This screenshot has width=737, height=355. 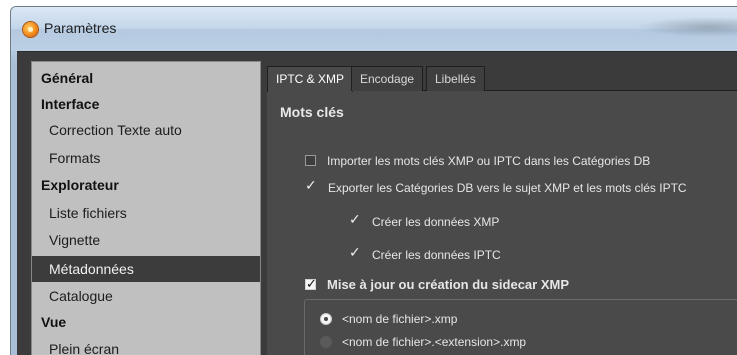 I want to click on sidecar-update-option: Mise à jour ou création du sidecar XMP, so click(x=437, y=285).